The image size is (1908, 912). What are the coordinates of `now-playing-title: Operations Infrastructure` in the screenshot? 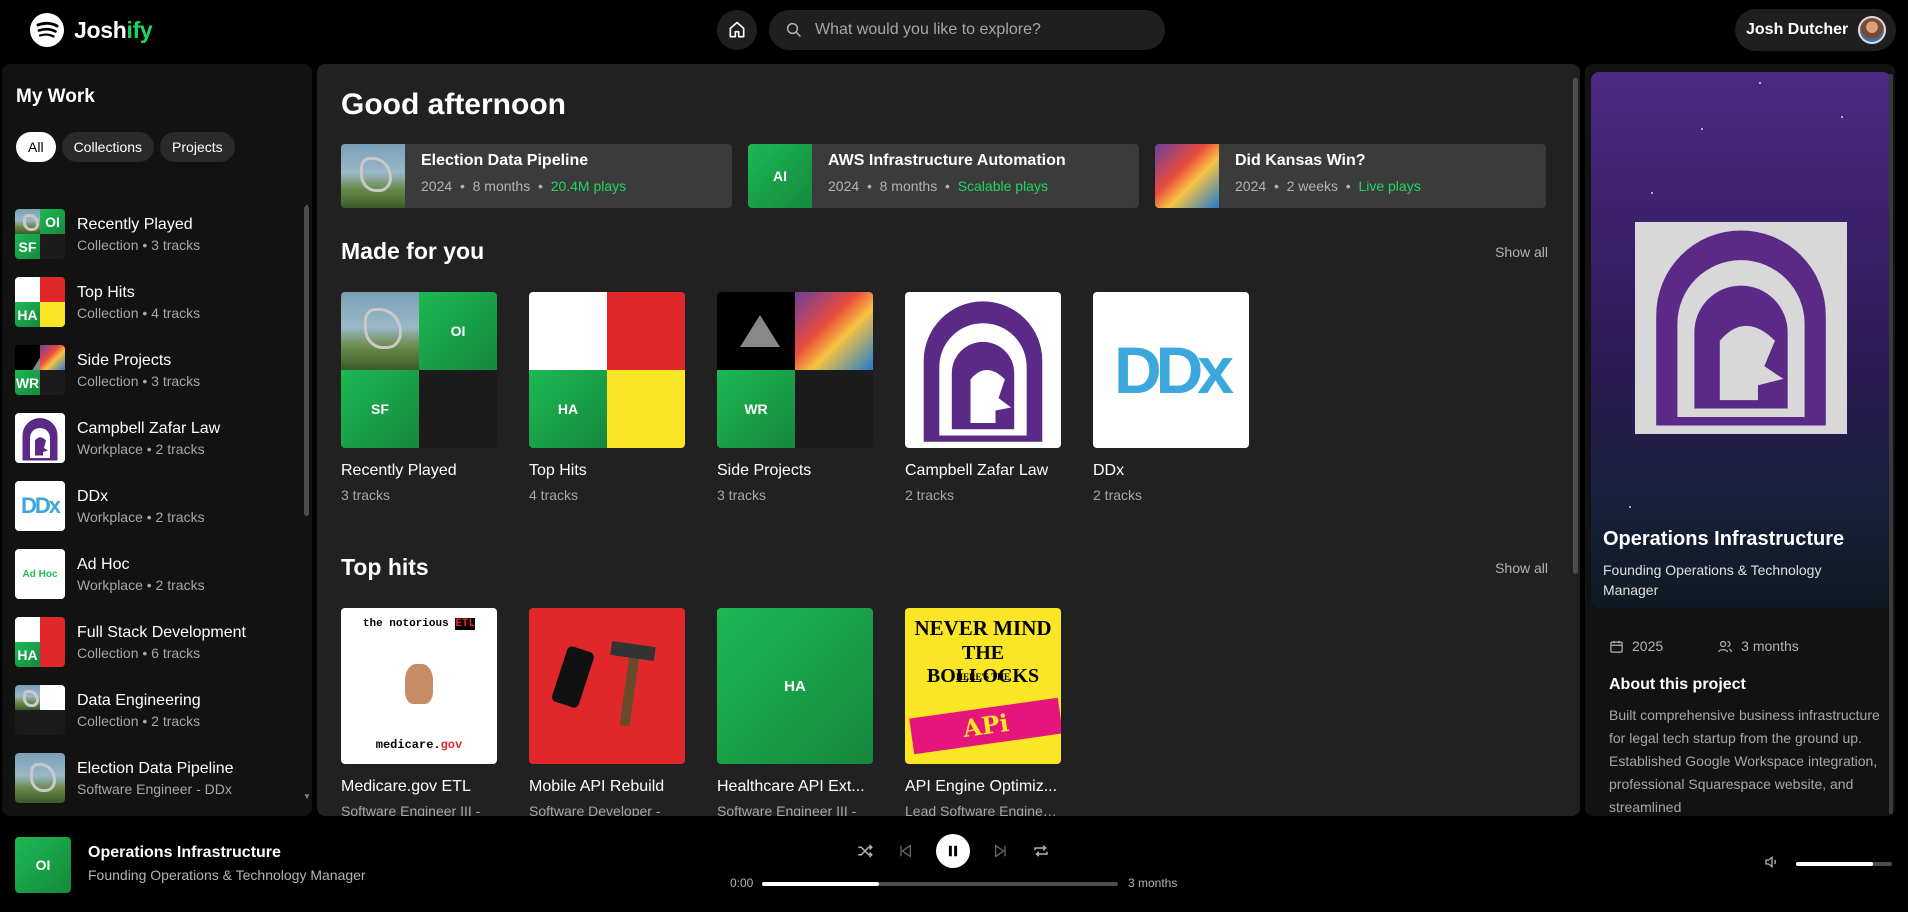 It's located at (184, 853).